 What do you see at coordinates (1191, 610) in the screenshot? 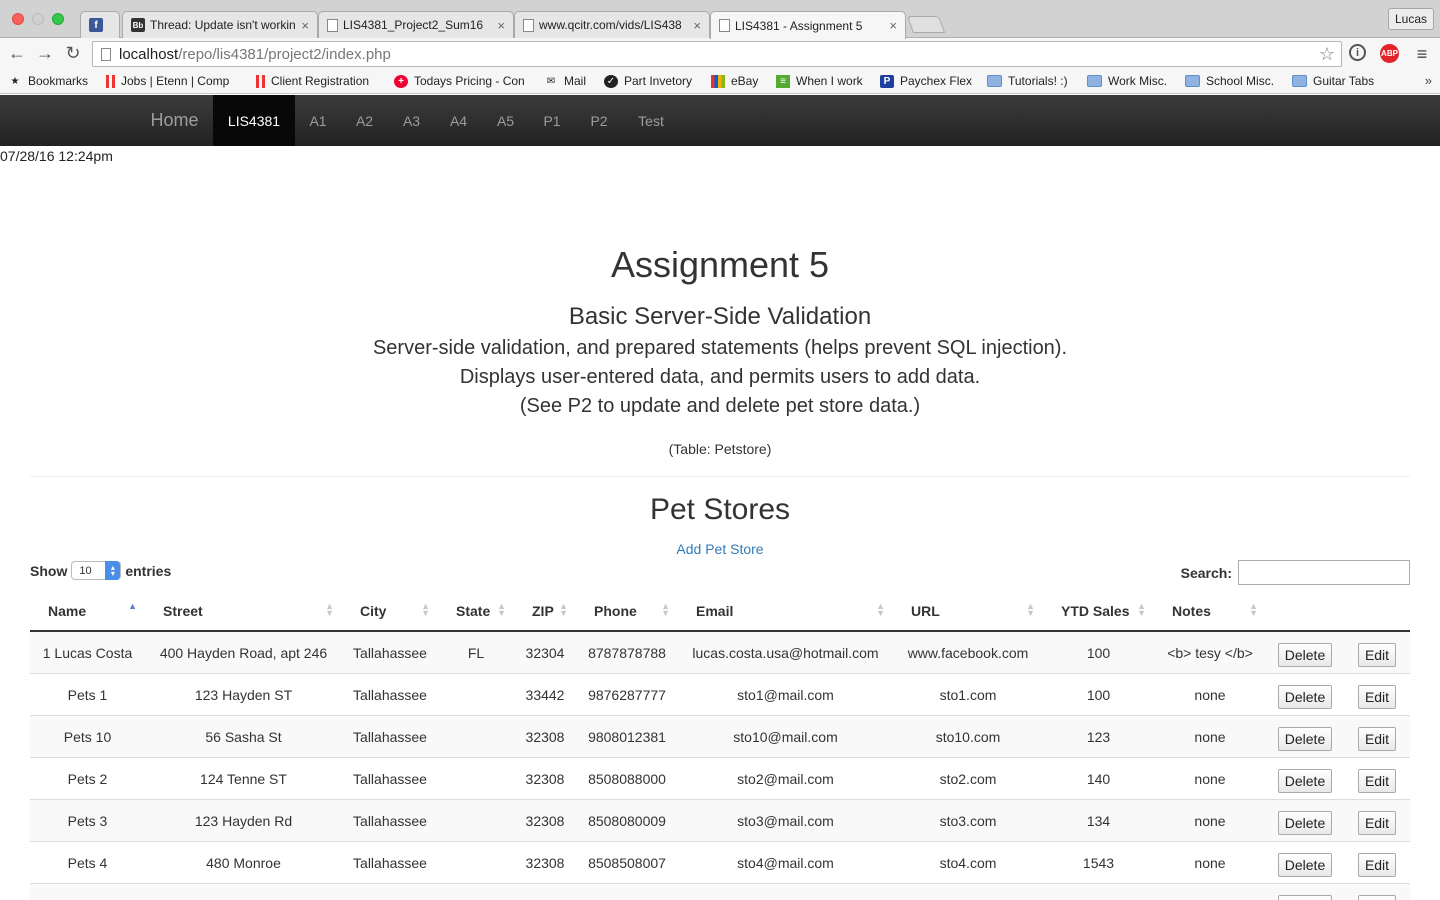
I see `column-header-label: Notes` at bounding box center [1191, 610].